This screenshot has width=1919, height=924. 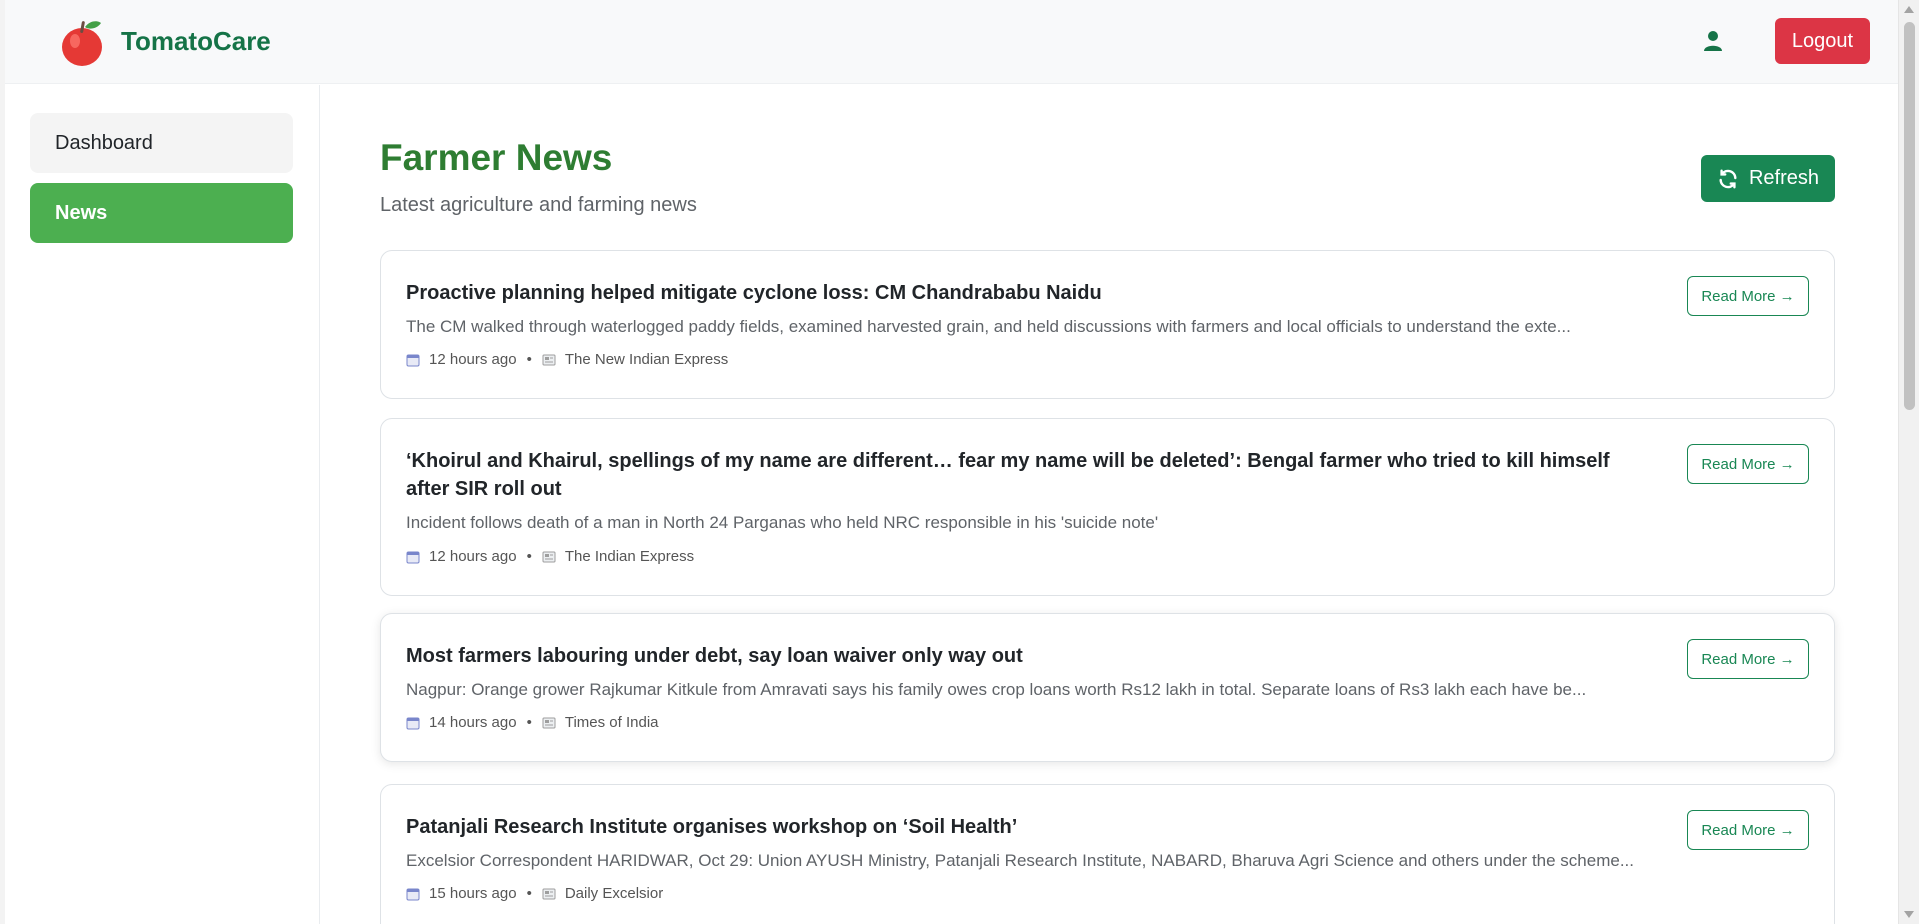 What do you see at coordinates (1822, 41) in the screenshot?
I see `logout-button: Logout` at bounding box center [1822, 41].